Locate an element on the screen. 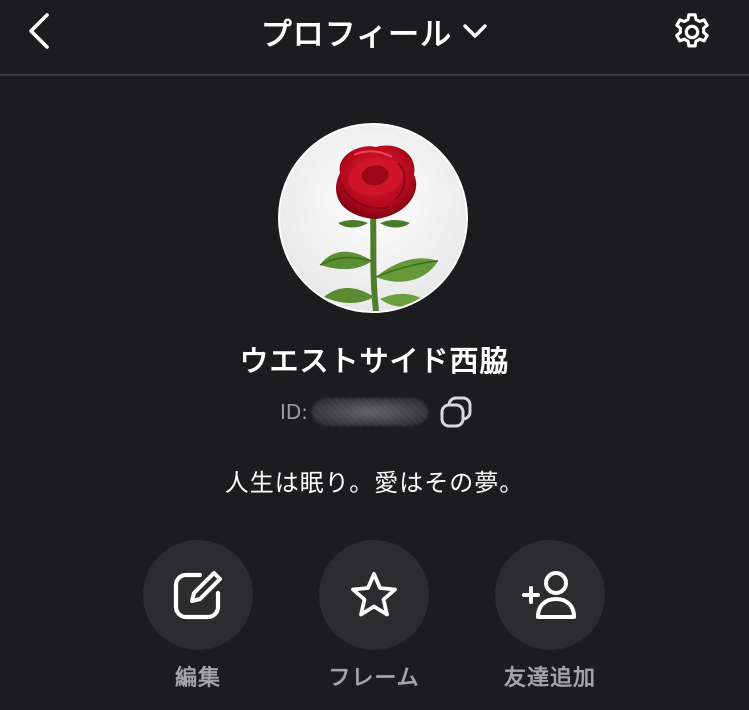 The height and width of the screenshot is (710, 749). back-button is located at coordinates (39, 31).